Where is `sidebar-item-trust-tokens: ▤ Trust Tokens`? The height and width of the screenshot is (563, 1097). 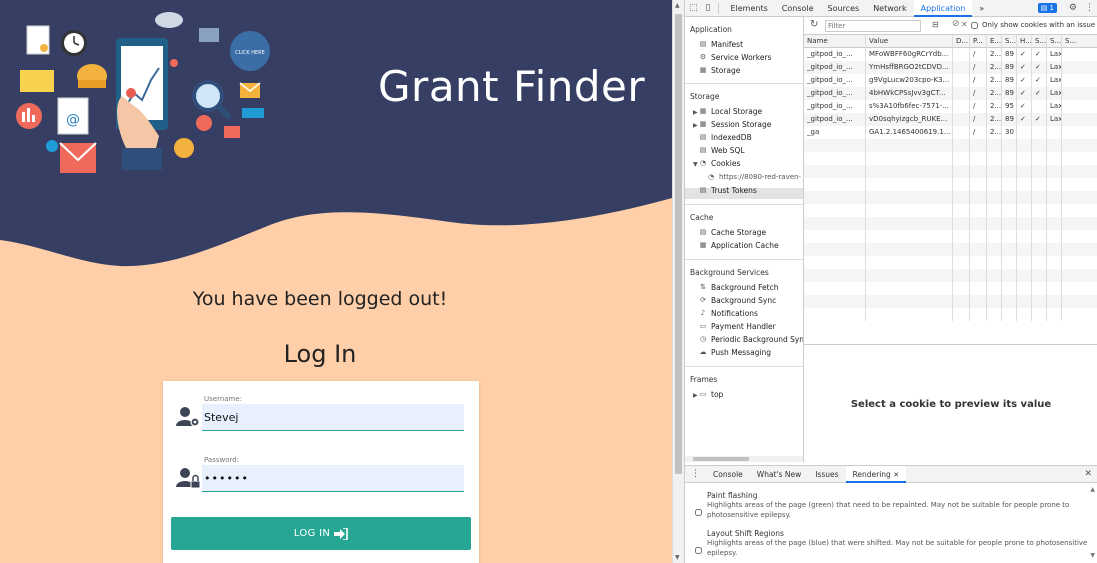
sidebar-item-trust-tokens: ▤ Trust Tokens is located at coordinates (728, 190).